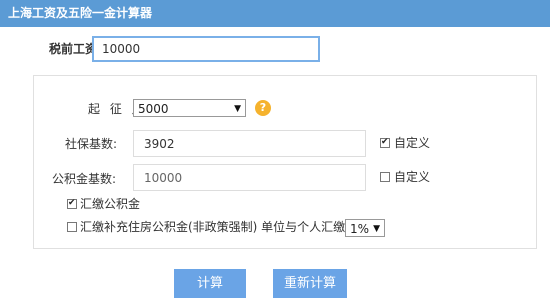  Describe the element at coordinates (91, 144) in the screenshot. I see `social-base-label: 社保基数:` at that location.